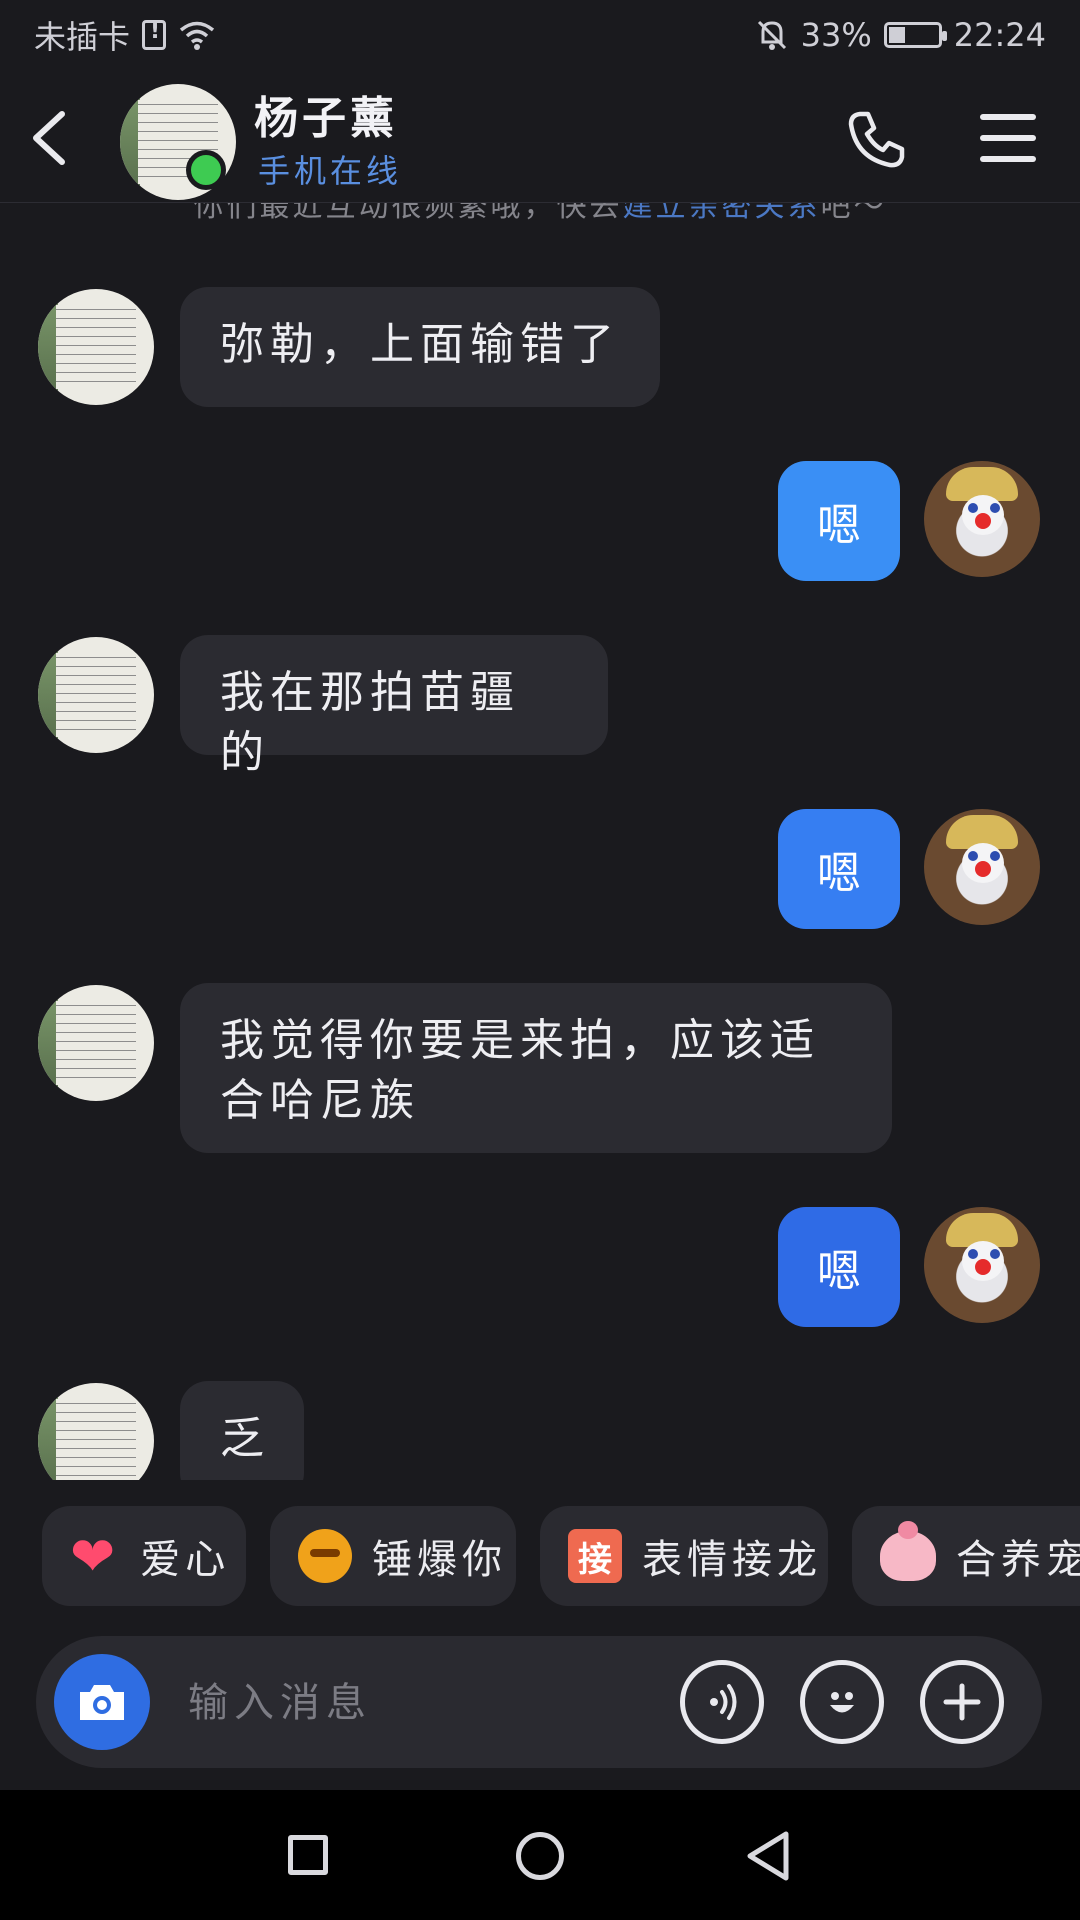 The height and width of the screenshot is (1920, 1080). I want to click on status-right: 33% 22:24, so click(900, 35).